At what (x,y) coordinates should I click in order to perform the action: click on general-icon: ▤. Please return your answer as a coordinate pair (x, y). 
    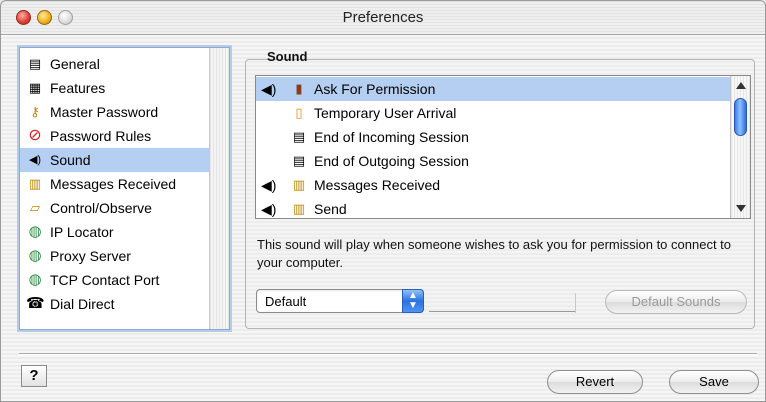
    Looking at the image, I should click on (35, 63).